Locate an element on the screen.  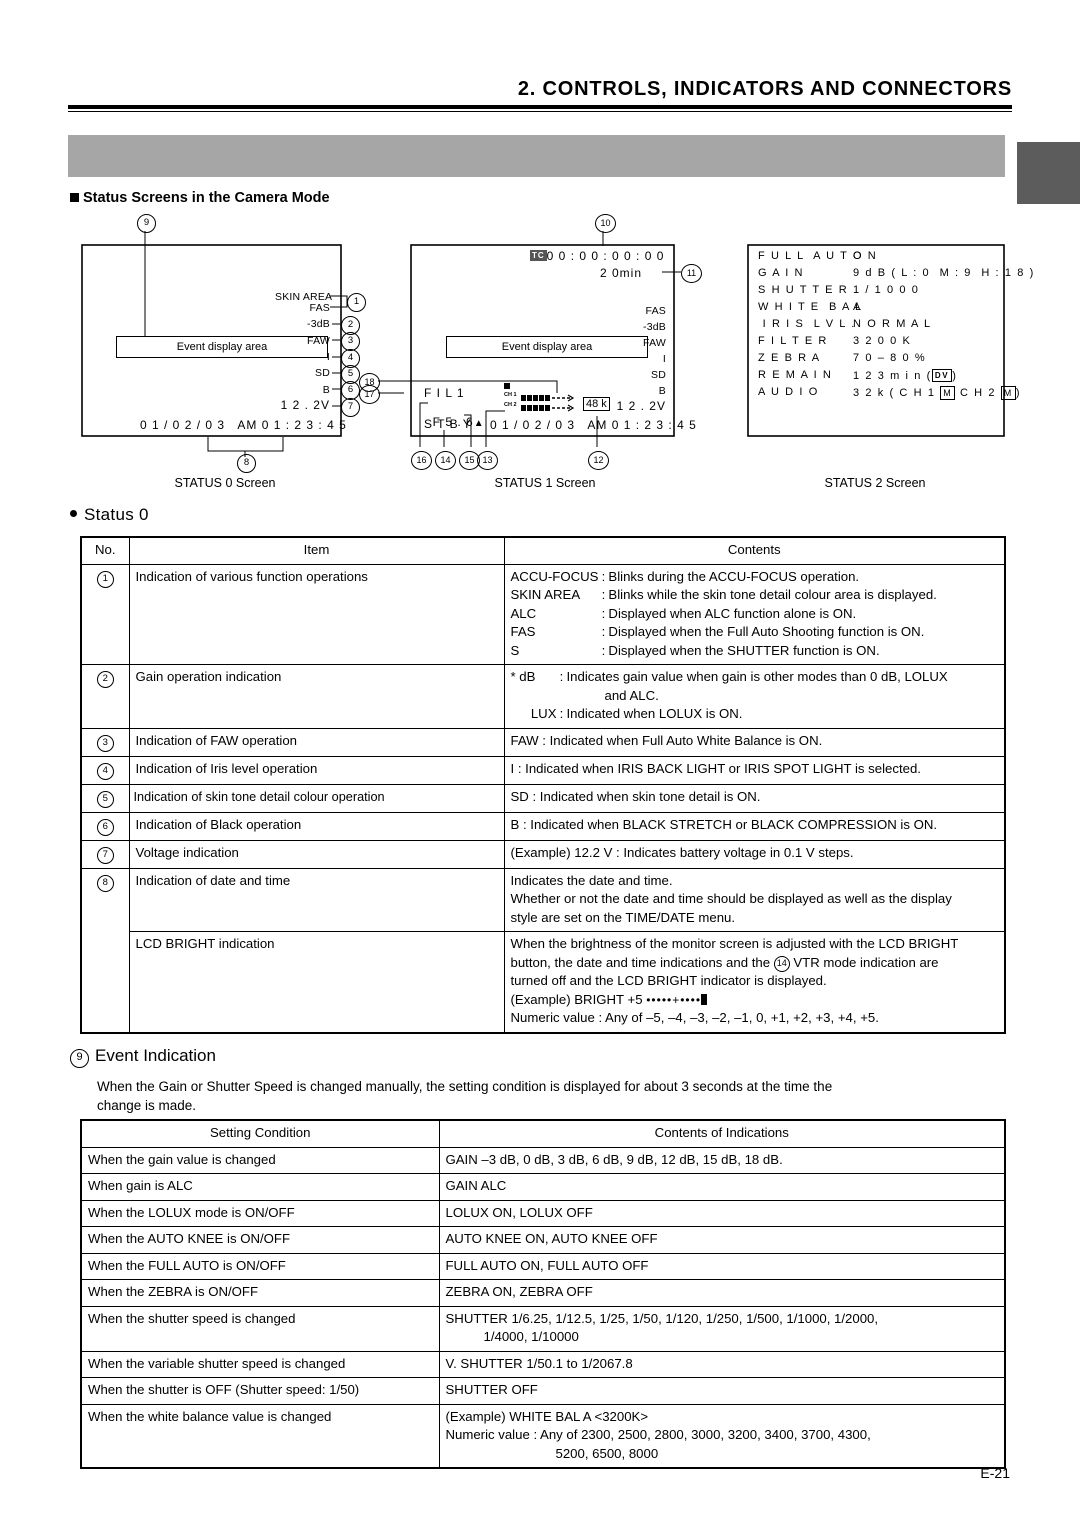
status2-audio-suffix: ) is located at coordinates (1018, 393).